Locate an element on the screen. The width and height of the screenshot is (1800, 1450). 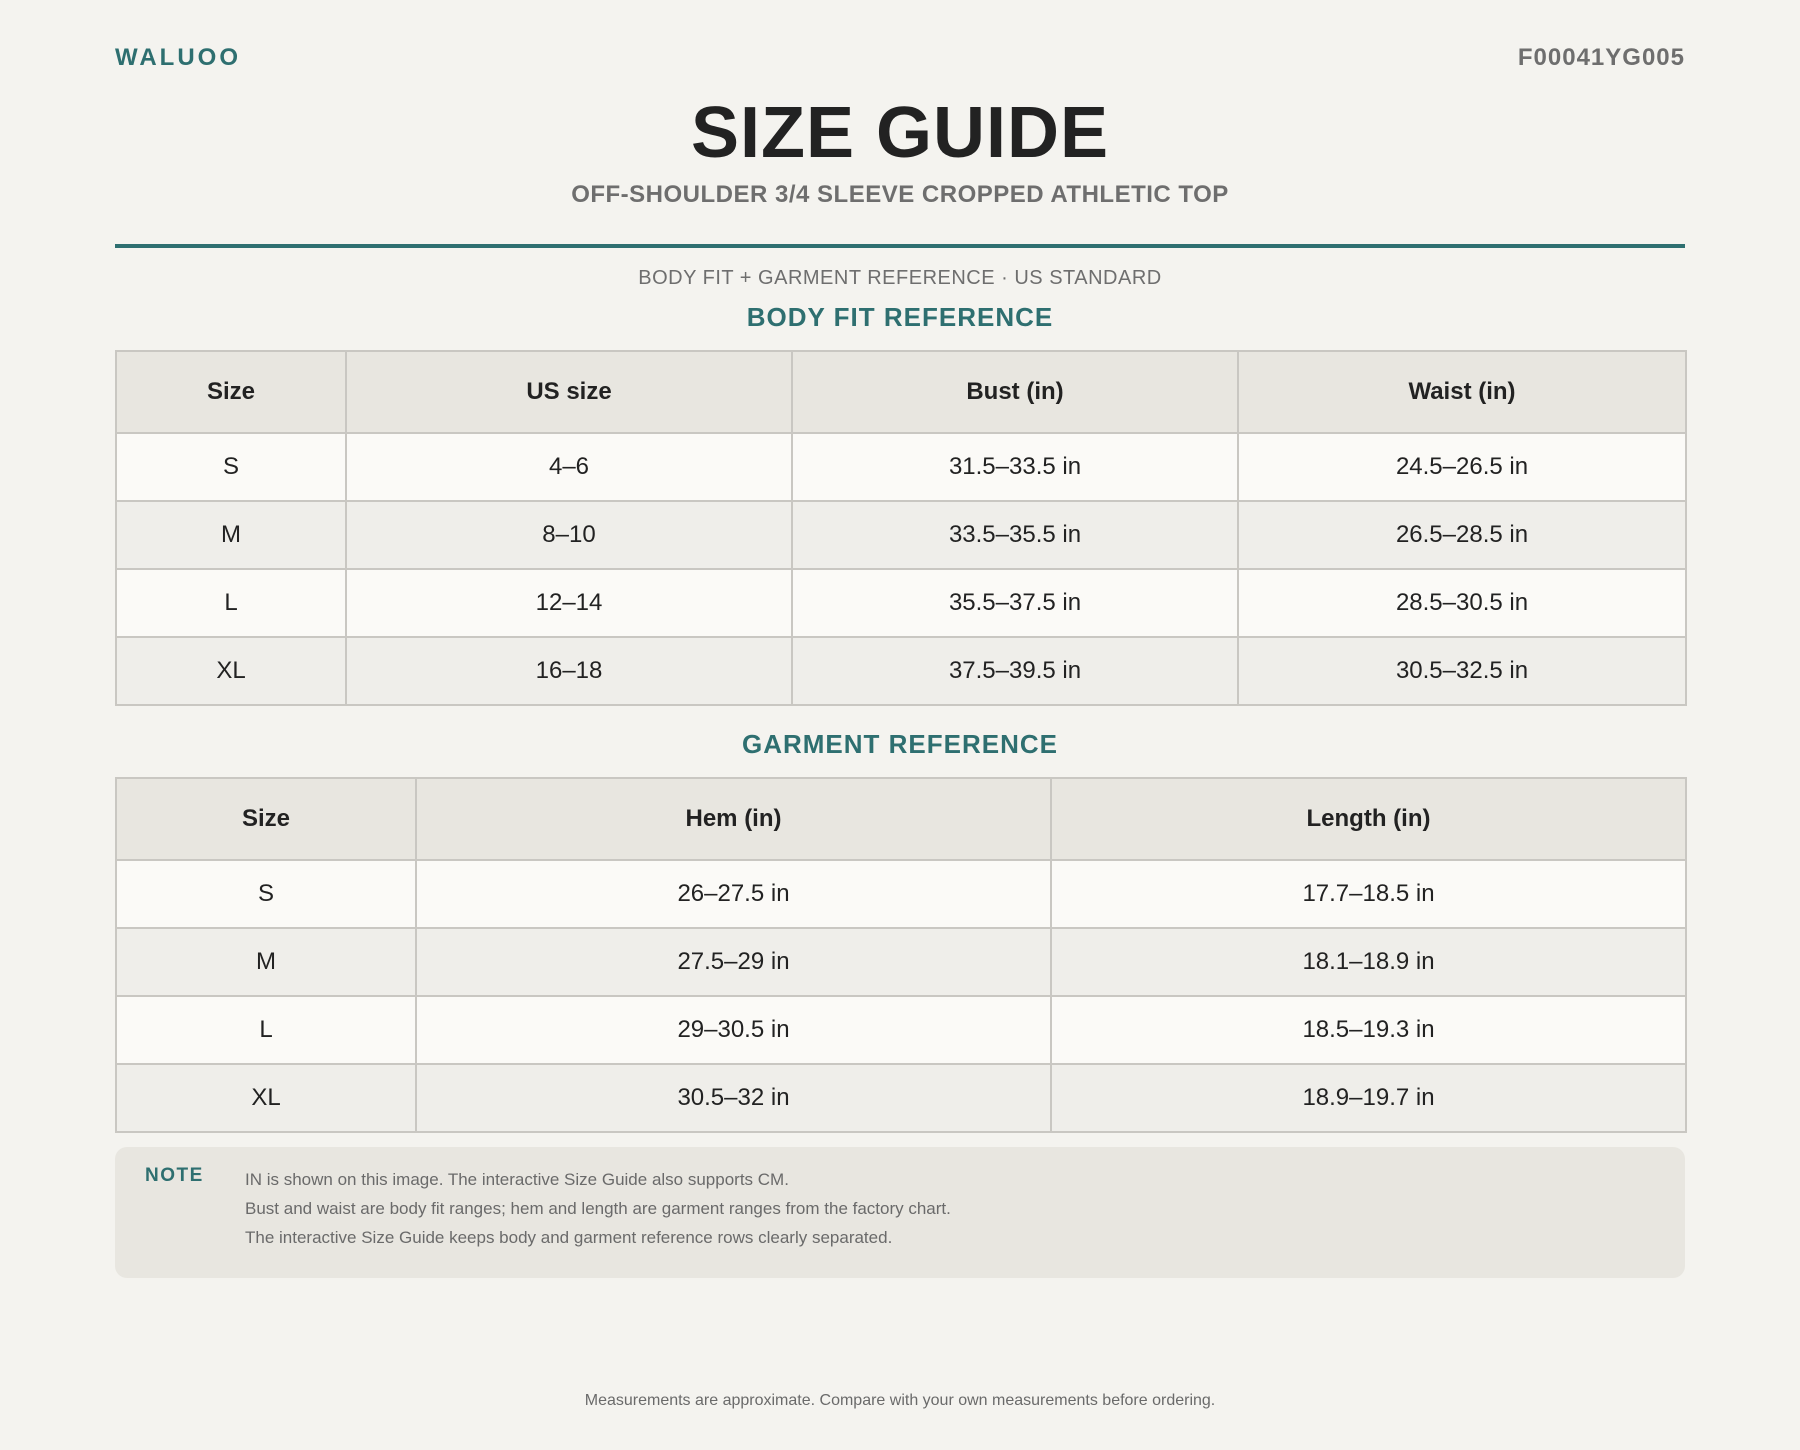
garment-title: GARMENT REFERENCE is located at coordinates (899, 744).